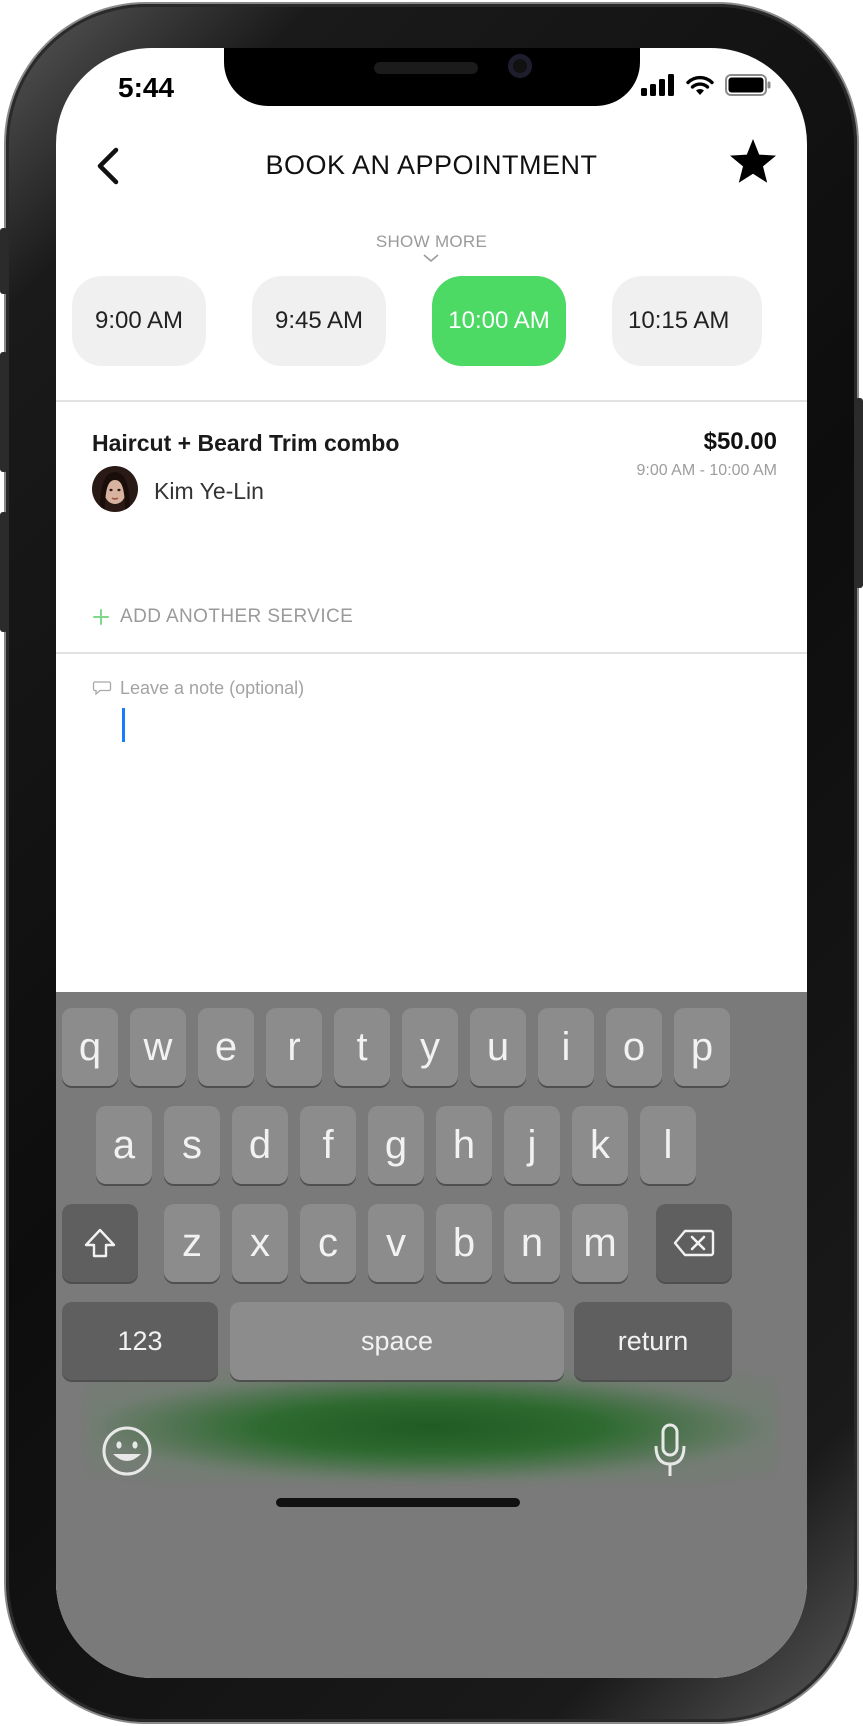 The width and height of the screenshot is (863, 1726). I want to click on key-k: k, so click(600, 1145).